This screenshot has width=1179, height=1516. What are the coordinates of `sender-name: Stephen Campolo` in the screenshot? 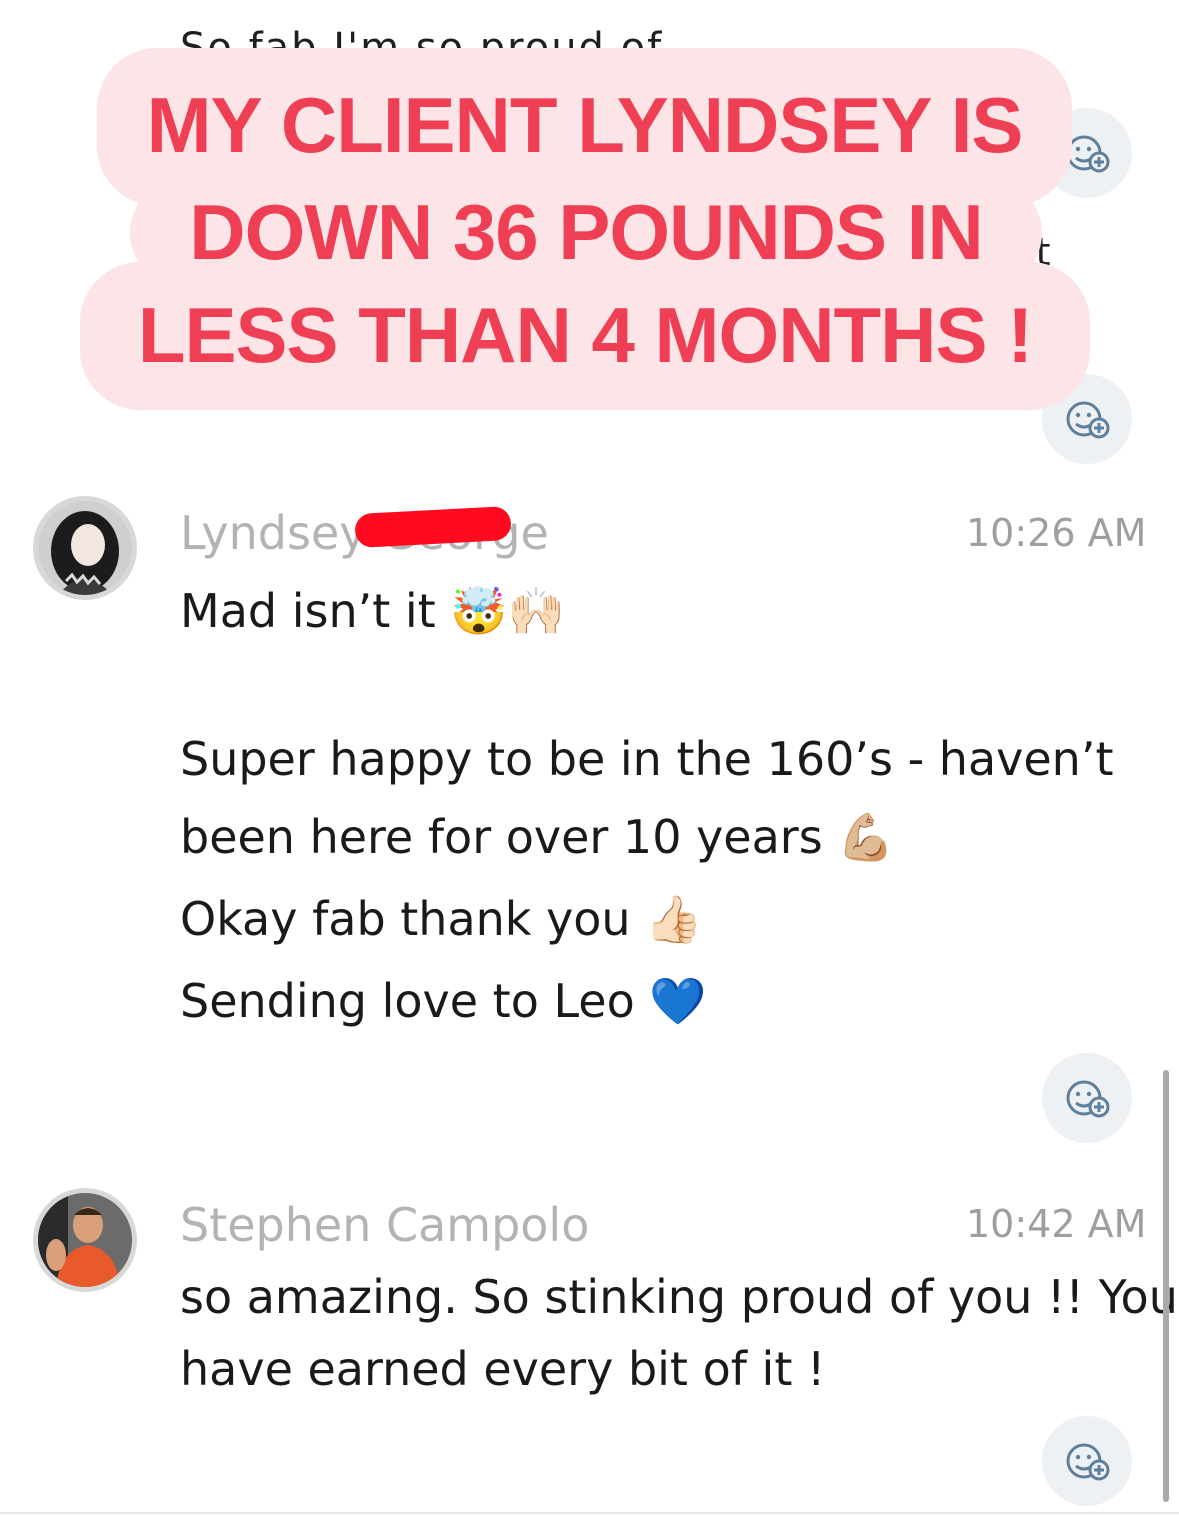 It's located at (384, 1225).